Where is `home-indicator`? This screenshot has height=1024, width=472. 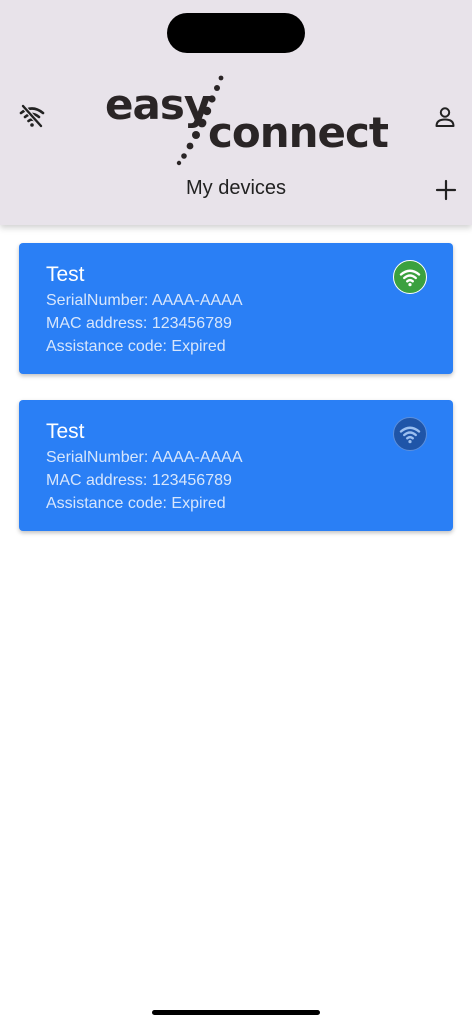
home-indicator is located at coordinates (236, 1012).